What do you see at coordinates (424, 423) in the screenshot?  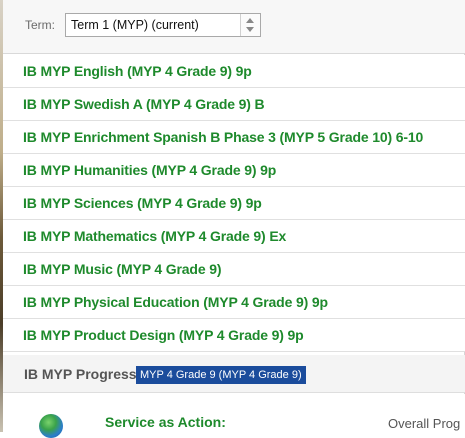 I see `overall-progress-label: Overall Prog` at bounding box center [424, 423].